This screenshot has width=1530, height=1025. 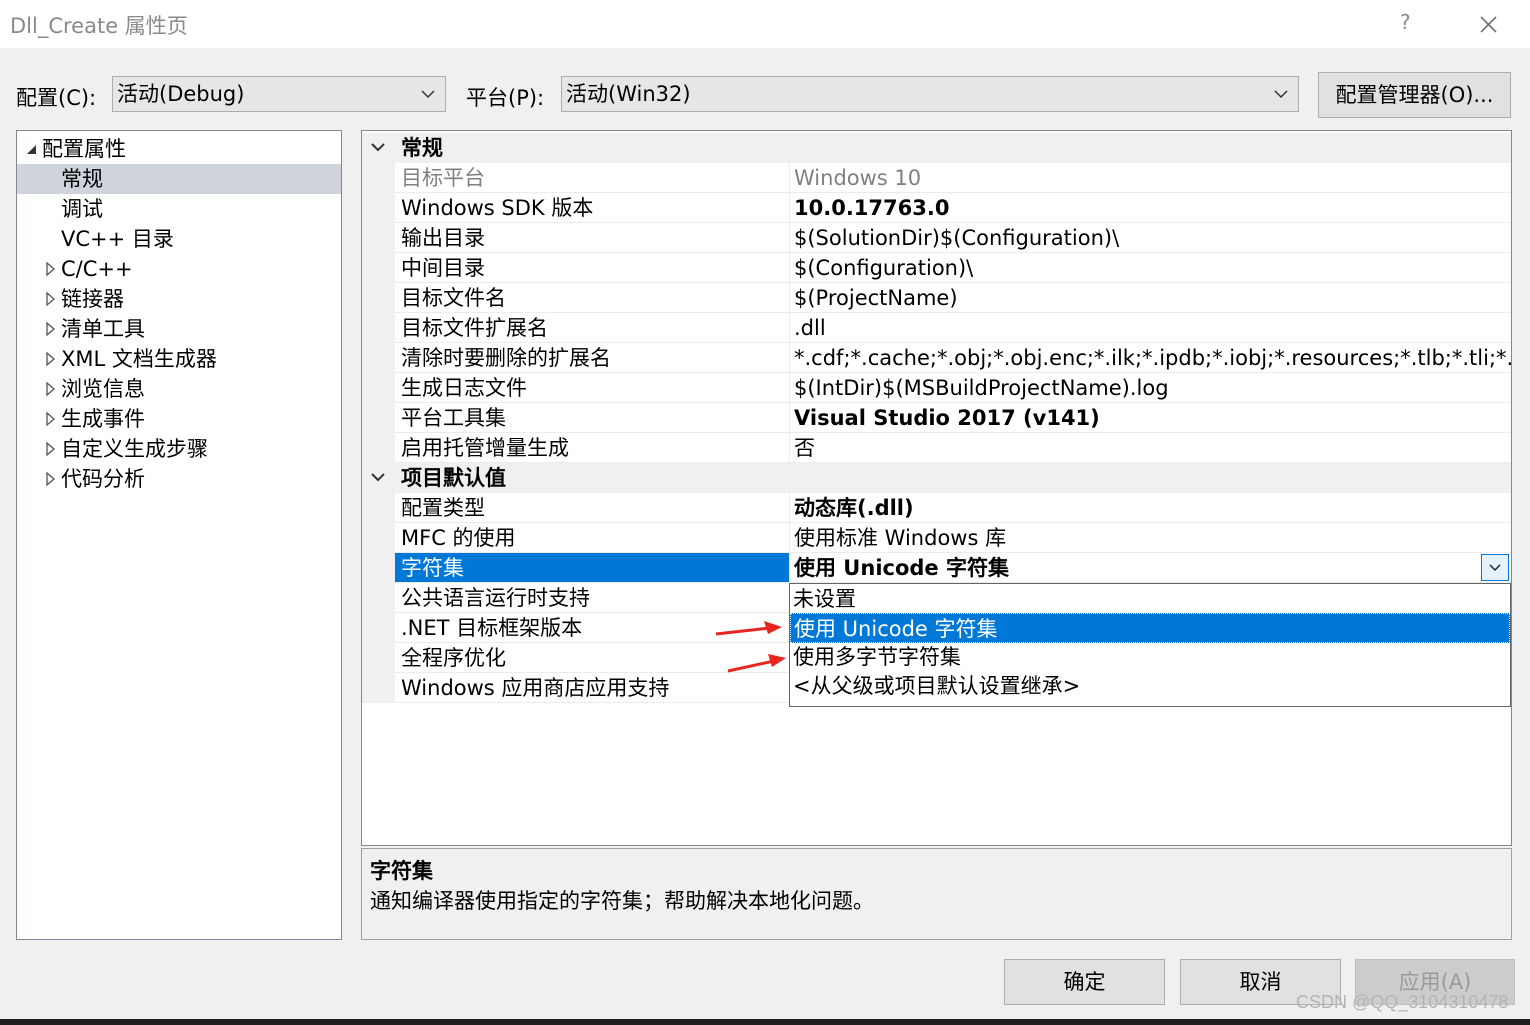 What do you see at coordinates (179, 329) in the screenshot?
I see `tree-item: 清单工具` at bounding box center [179, 329].